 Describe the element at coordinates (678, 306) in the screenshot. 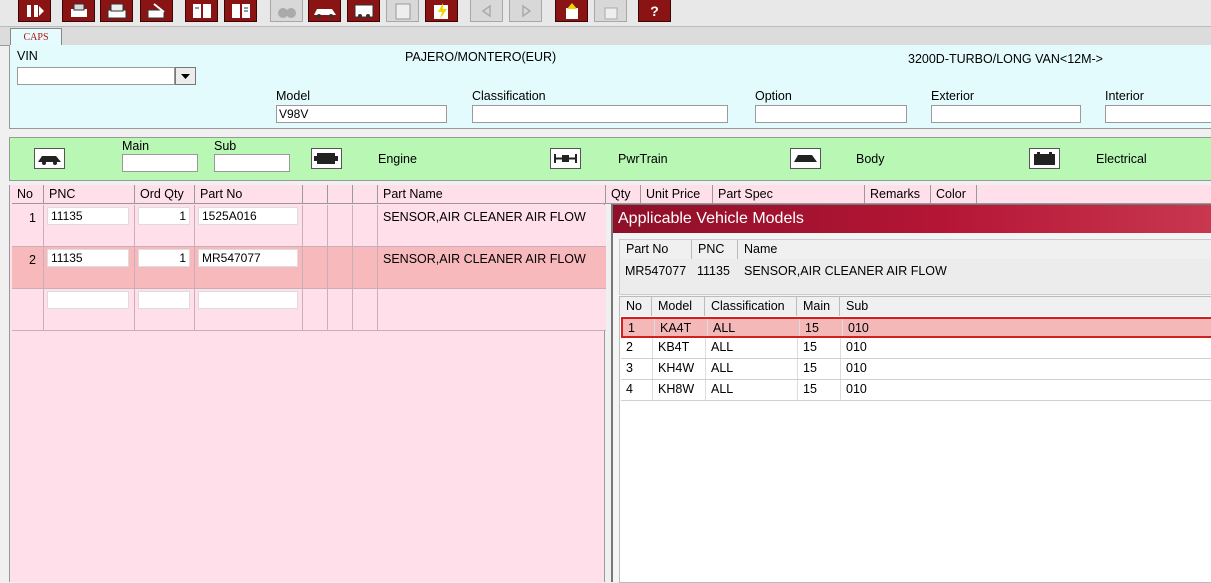

I see `model-col-header-model: Model` at that location.